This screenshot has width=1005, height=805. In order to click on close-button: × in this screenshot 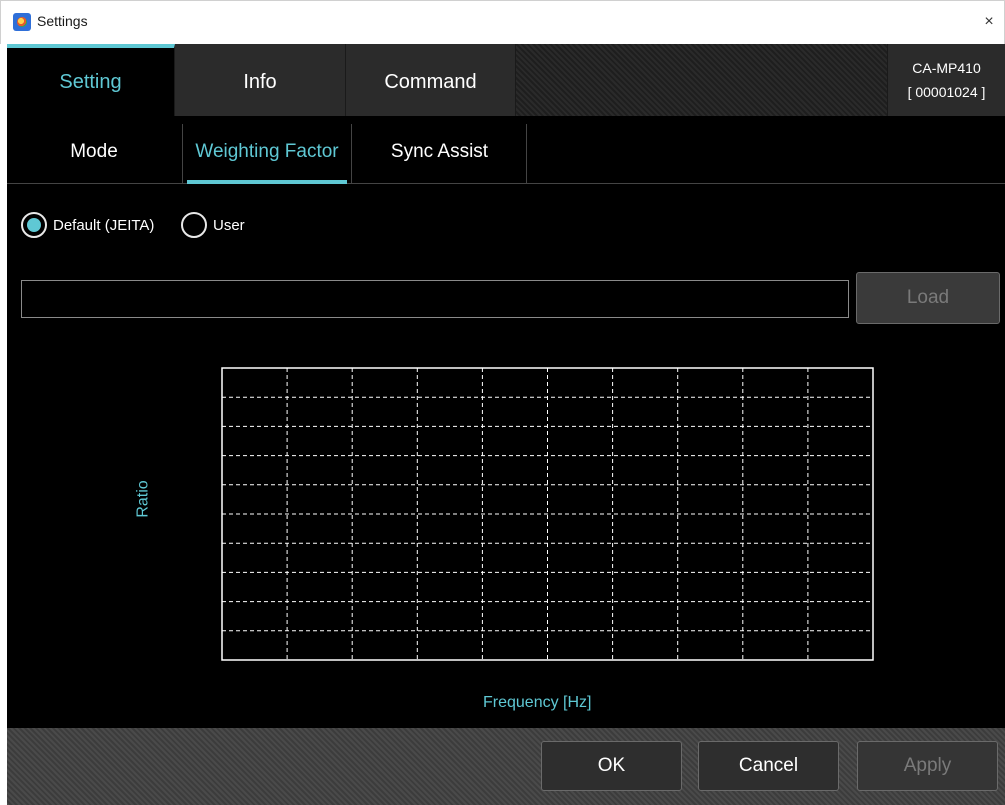, I will do `click(989, 22)`.